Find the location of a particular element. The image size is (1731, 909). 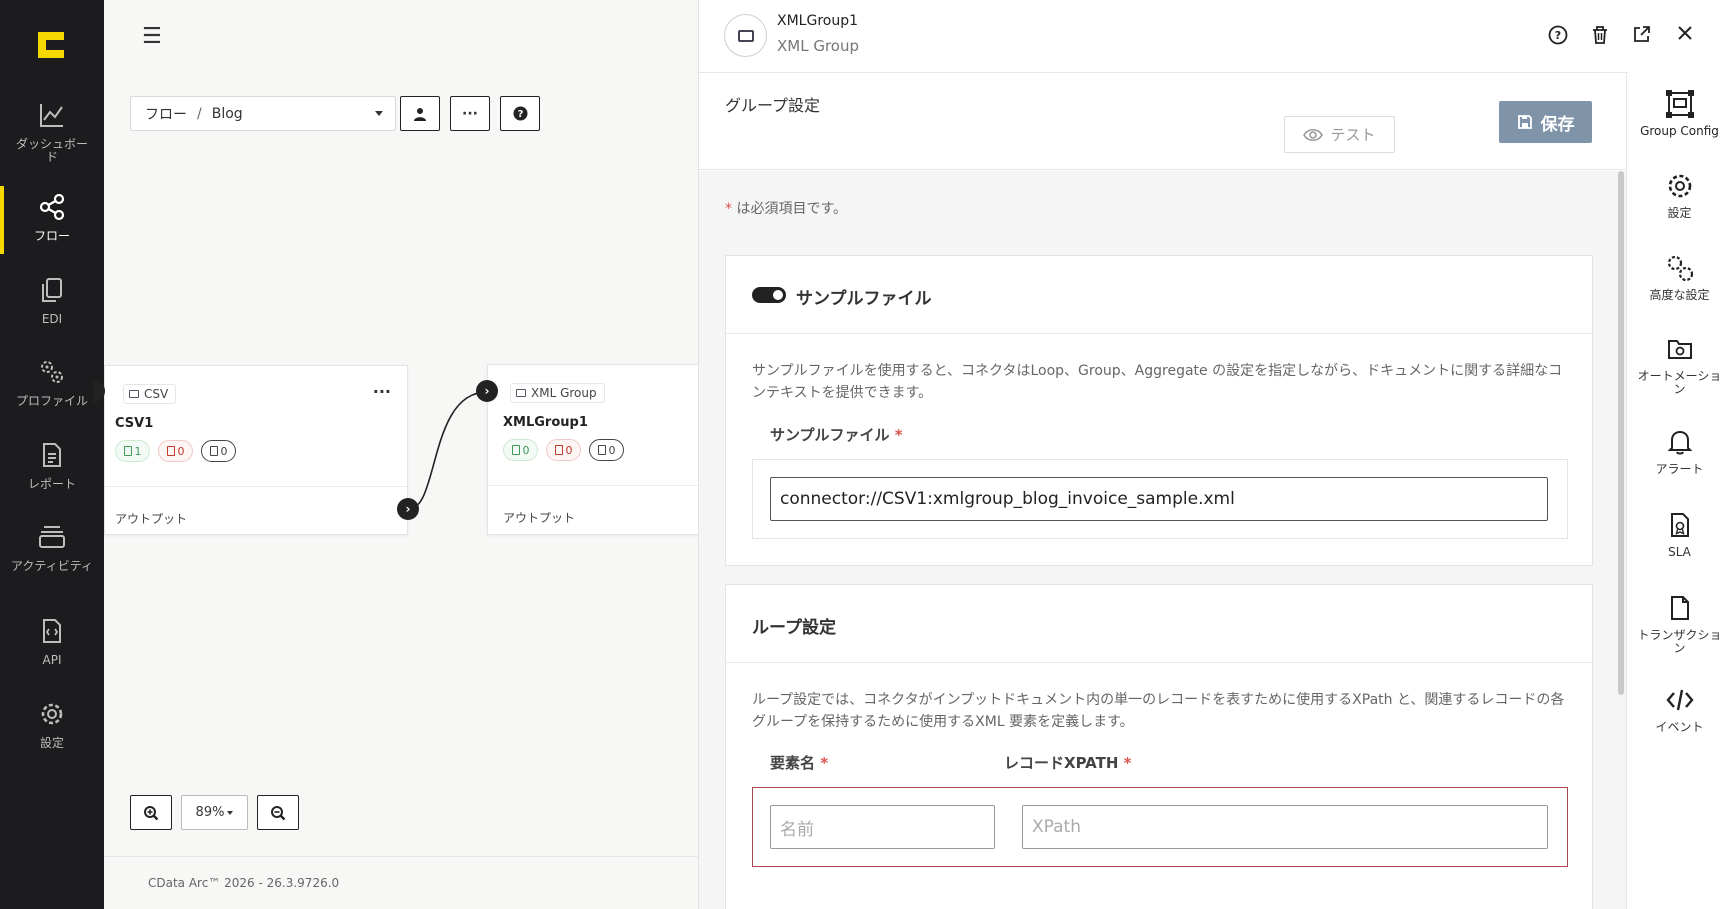

trash-icon is located at coordinates (1600, 35).